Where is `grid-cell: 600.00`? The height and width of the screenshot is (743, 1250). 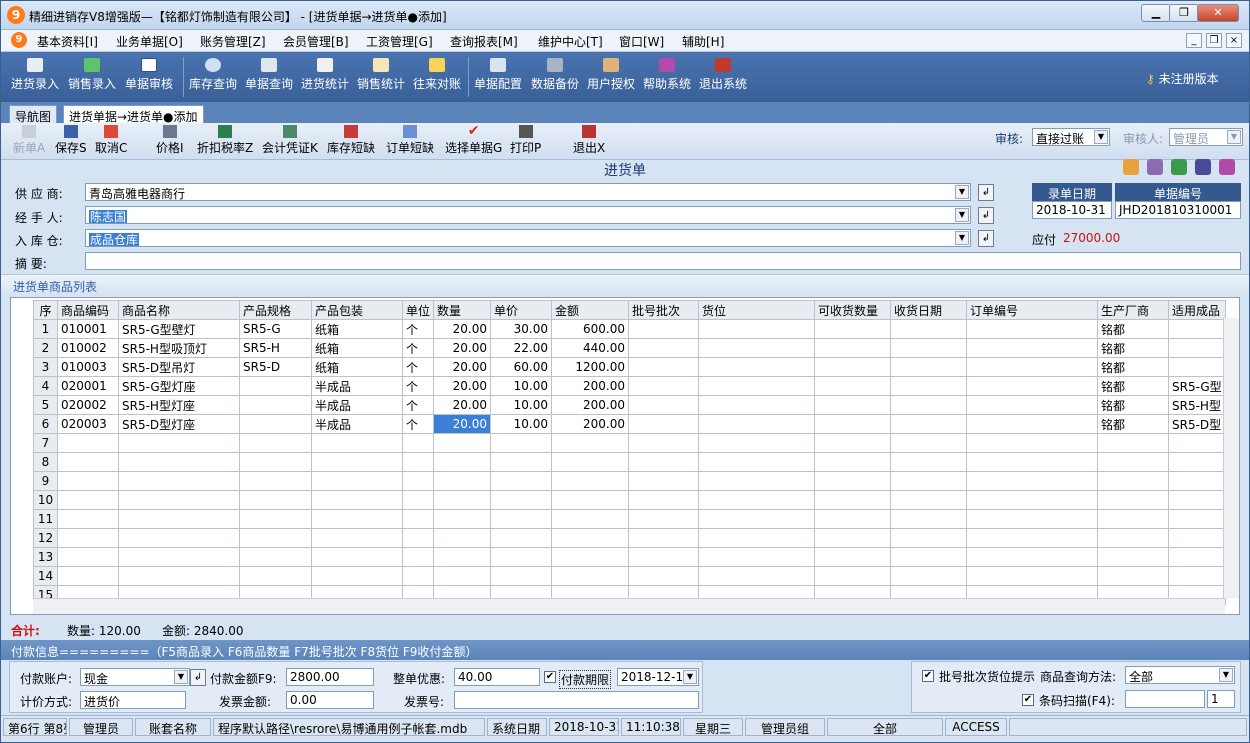 grid-cell: 600.00 is located at coordinates (590, 329).